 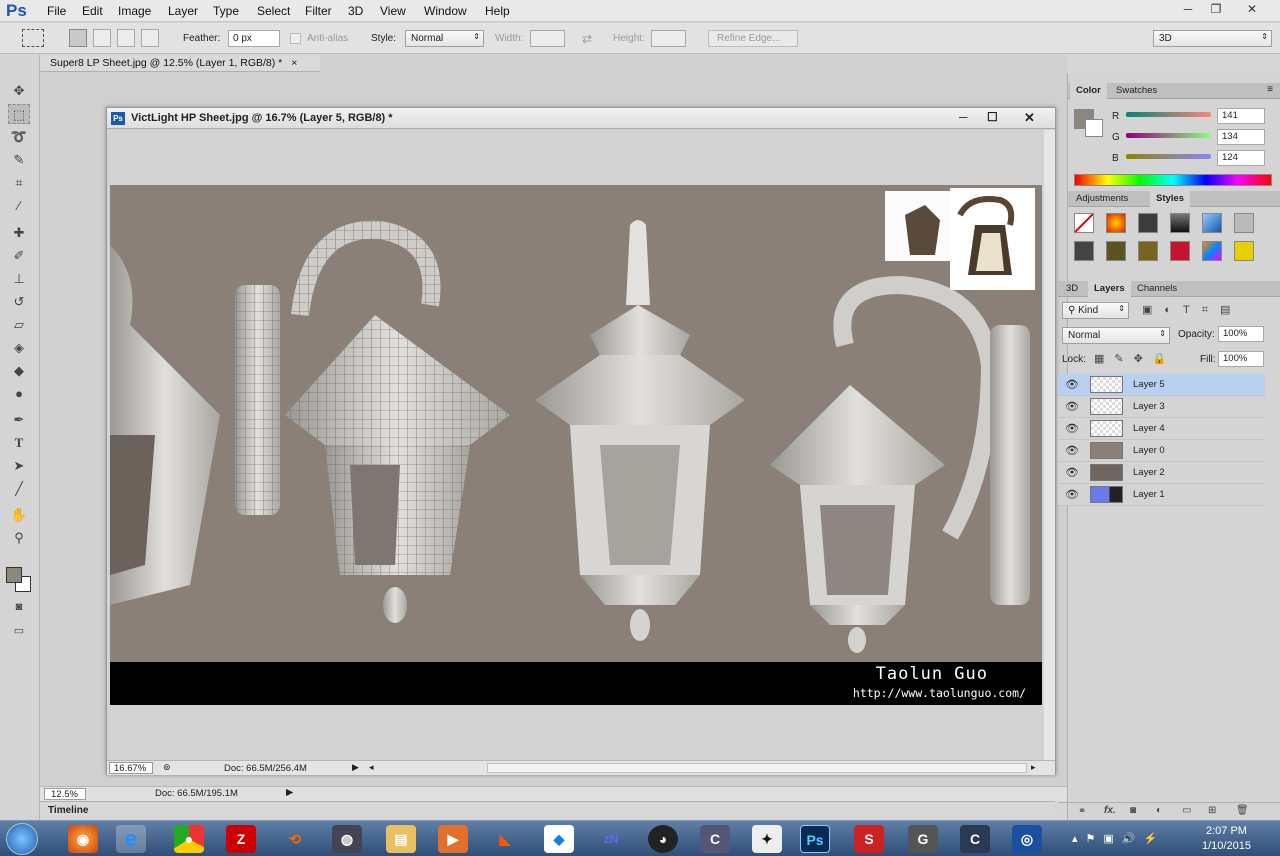 What do you see at coordinates (33, 38) in the screenshot?
I see `marquee-preset-icon` at bounding box center [33, 38].